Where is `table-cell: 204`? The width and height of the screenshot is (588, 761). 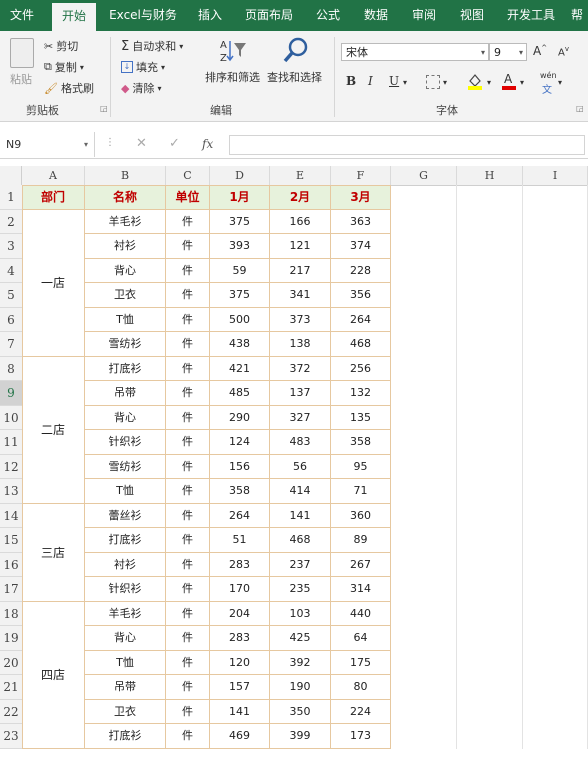 table-cell: 204 is located at coordinates (240, 613).